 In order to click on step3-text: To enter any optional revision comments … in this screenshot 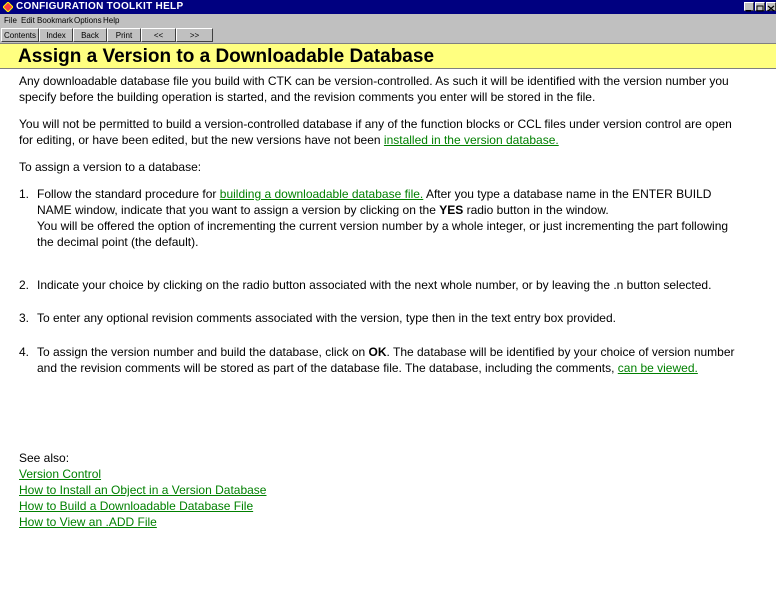, I will do `click(326, 318)`.